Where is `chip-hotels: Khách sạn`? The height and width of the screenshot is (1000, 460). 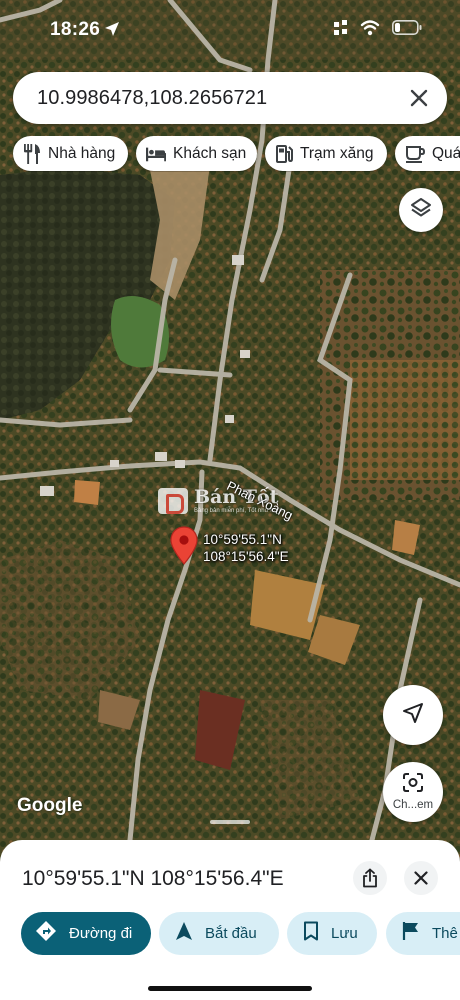 chip-hotels: Khách sạn is located at coordinates (196, 153).